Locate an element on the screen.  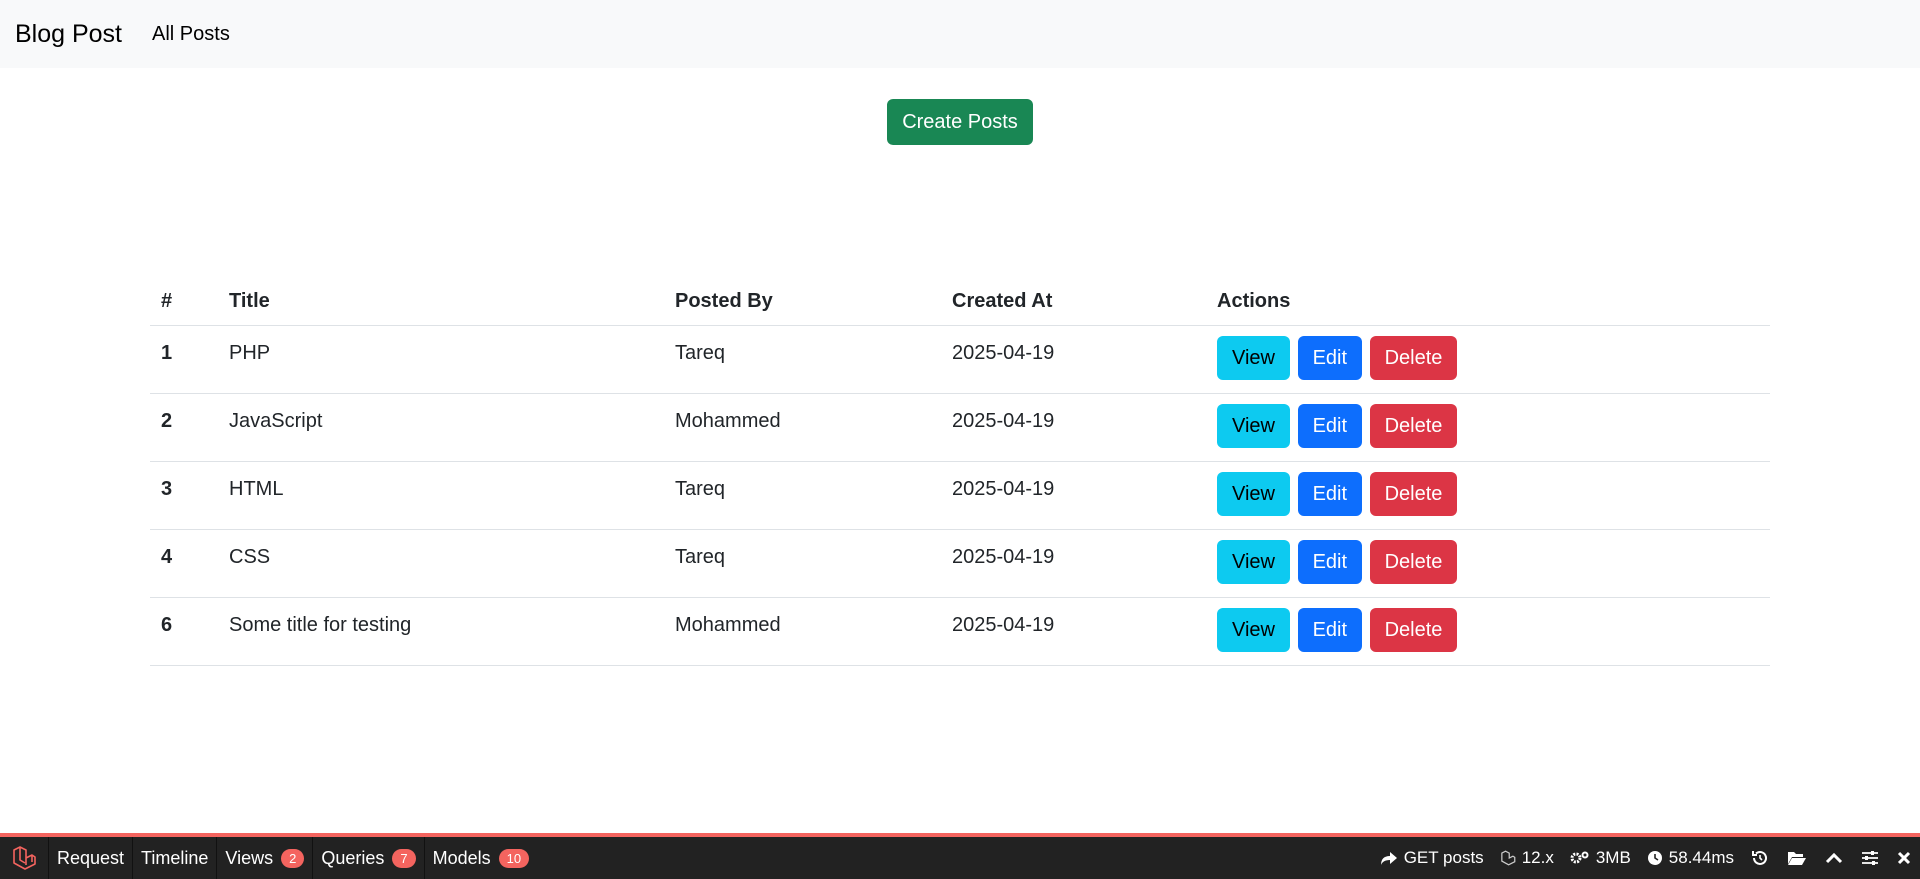
debug-tab-timeline: Timeline is located at coordinates (174, 858).